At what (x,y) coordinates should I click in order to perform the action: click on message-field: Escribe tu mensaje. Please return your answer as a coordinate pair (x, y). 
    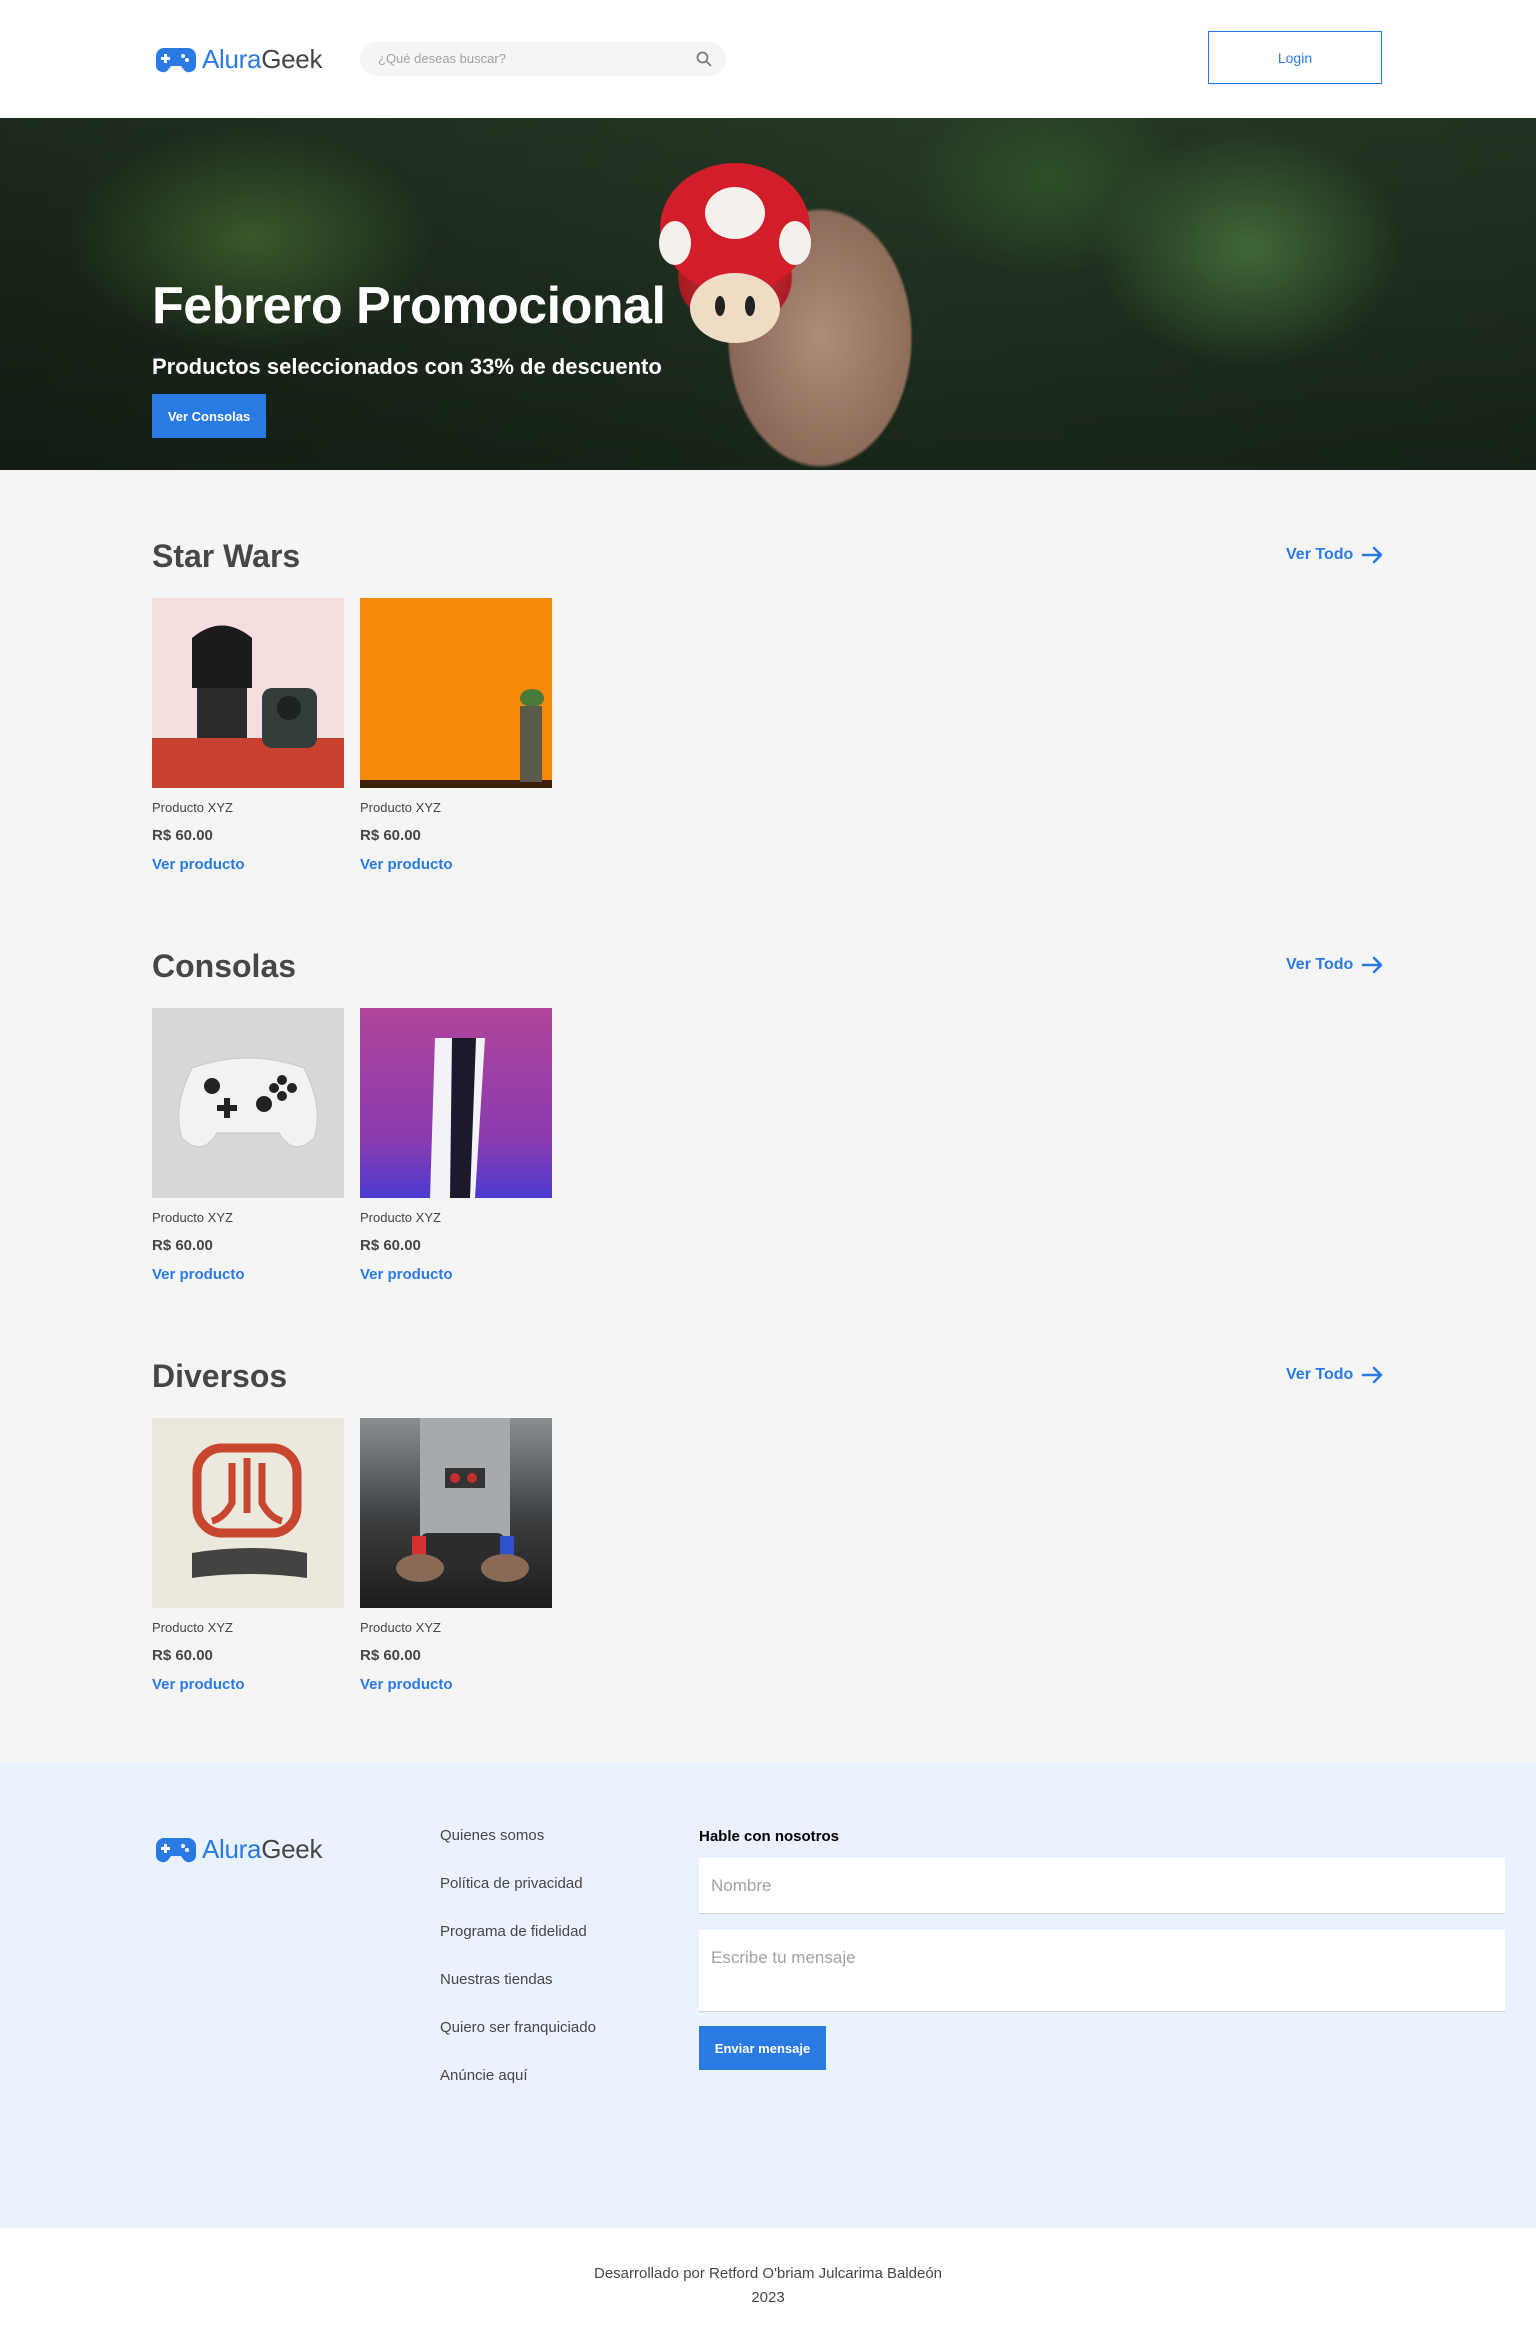
    Looking at the image, I should click on (1102, 1971).